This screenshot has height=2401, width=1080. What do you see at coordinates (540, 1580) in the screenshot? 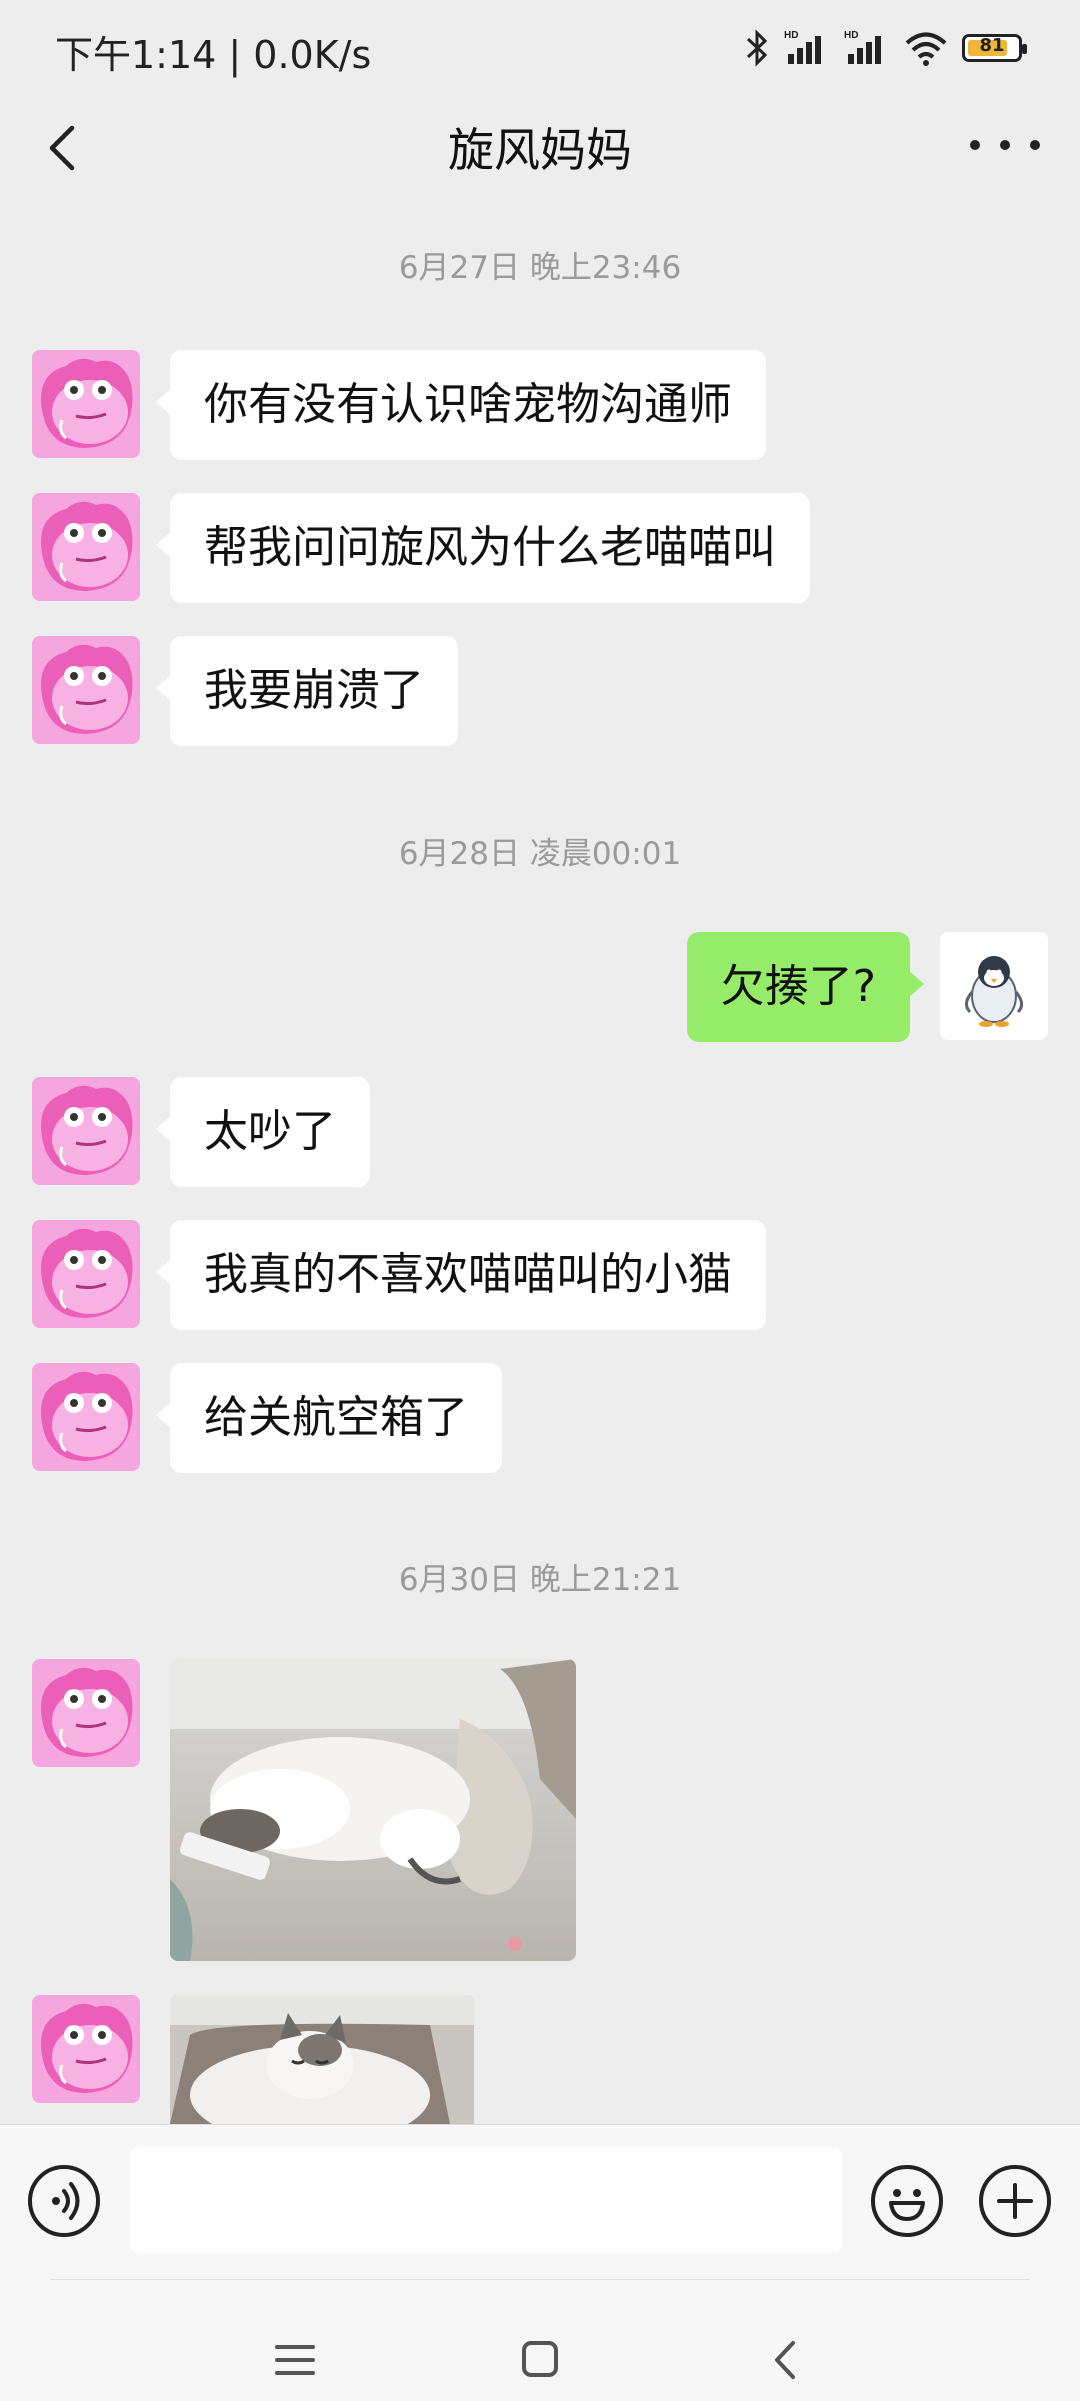
I see `timestamp: 6月30日 晚上21:21` at bounding box center [540, 1580].